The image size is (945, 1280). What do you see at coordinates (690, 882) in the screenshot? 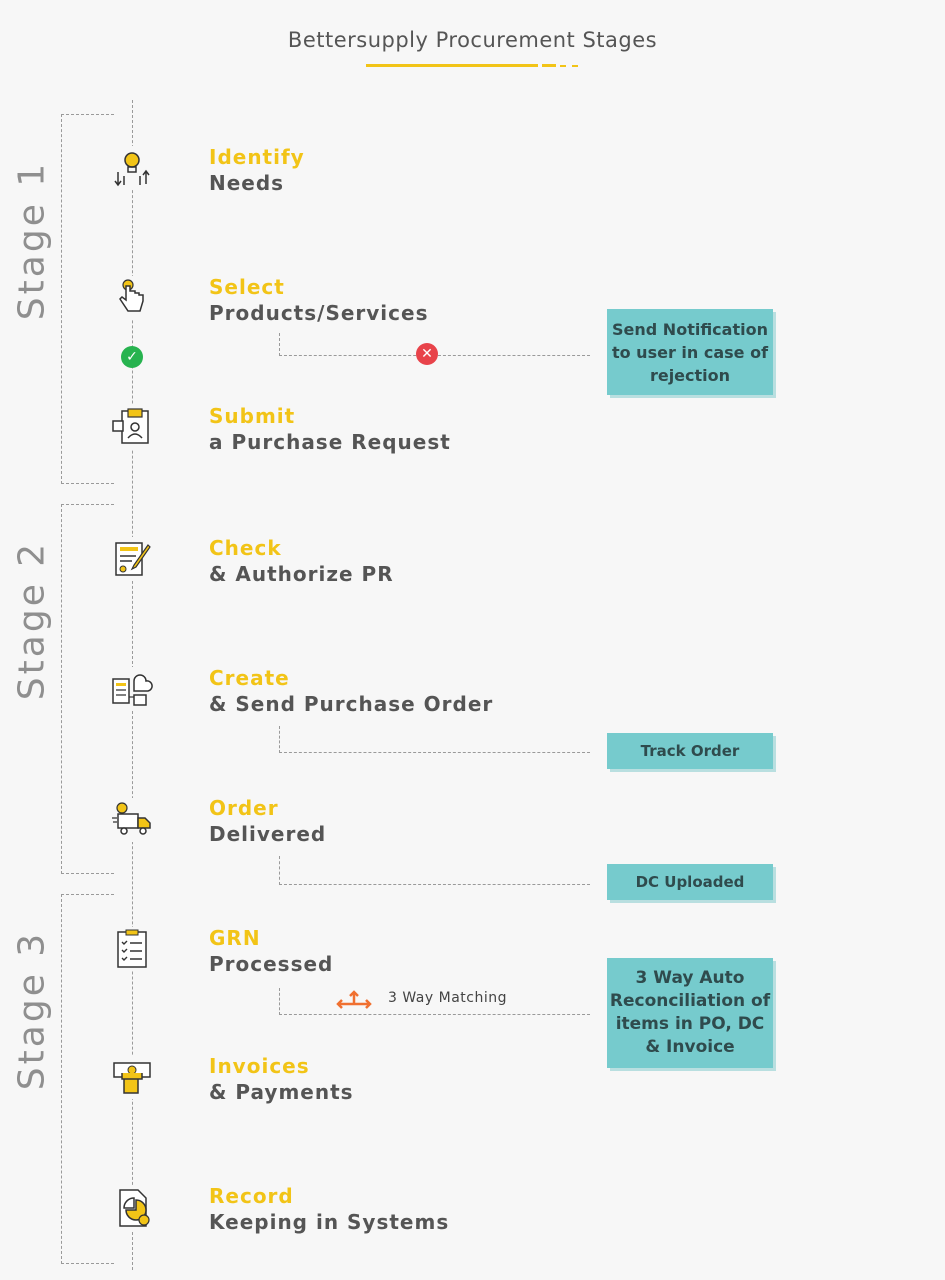
I see `dc-uploaded-note: DC Uploaded` at bounding box center [690, 882].